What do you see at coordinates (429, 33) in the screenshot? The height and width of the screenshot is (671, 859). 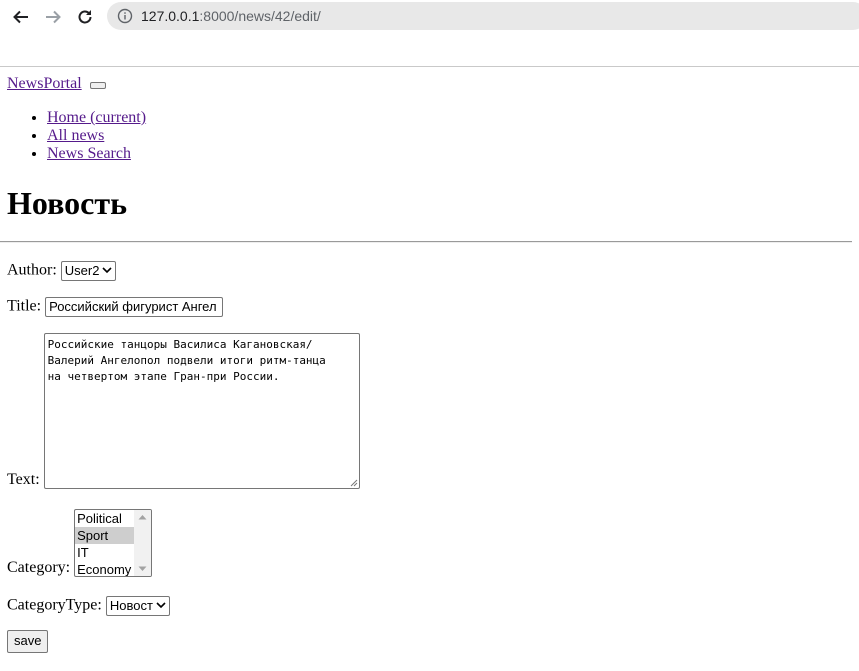 I see `browser-toolbar: 127.0.0.1:8000/news/42/edit/` at bounding box center [429, 33].